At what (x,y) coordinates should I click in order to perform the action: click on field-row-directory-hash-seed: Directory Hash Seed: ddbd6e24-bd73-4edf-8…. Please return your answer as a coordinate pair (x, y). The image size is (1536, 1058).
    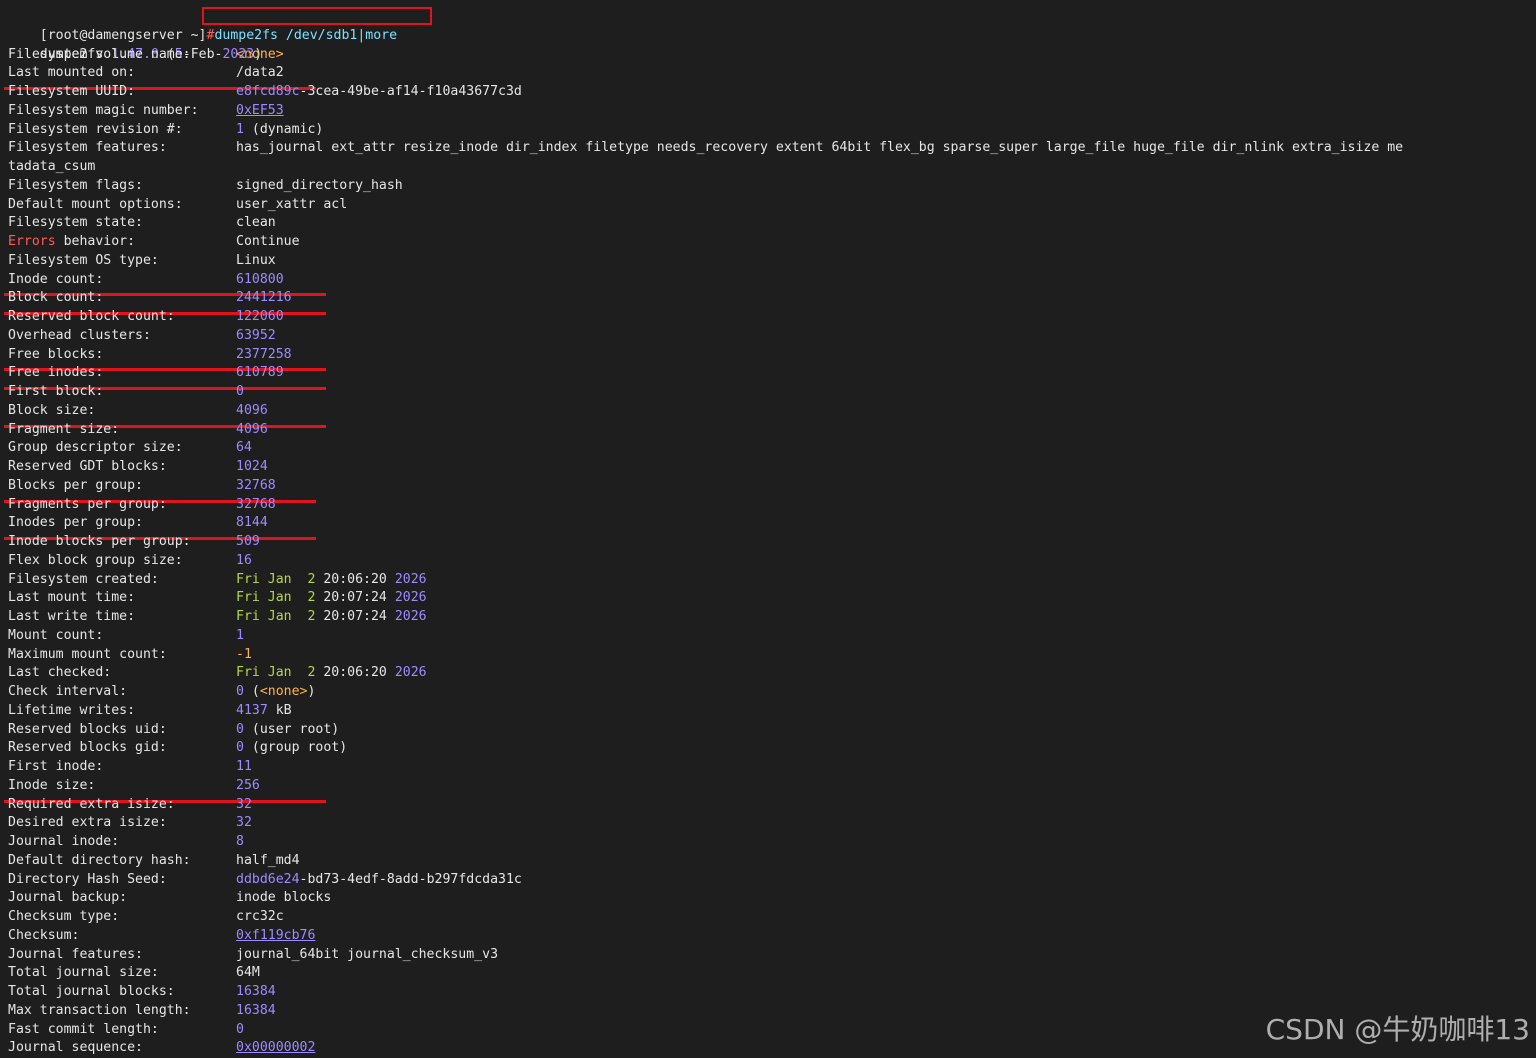
    Looking at the image, I should click on (265, 880).